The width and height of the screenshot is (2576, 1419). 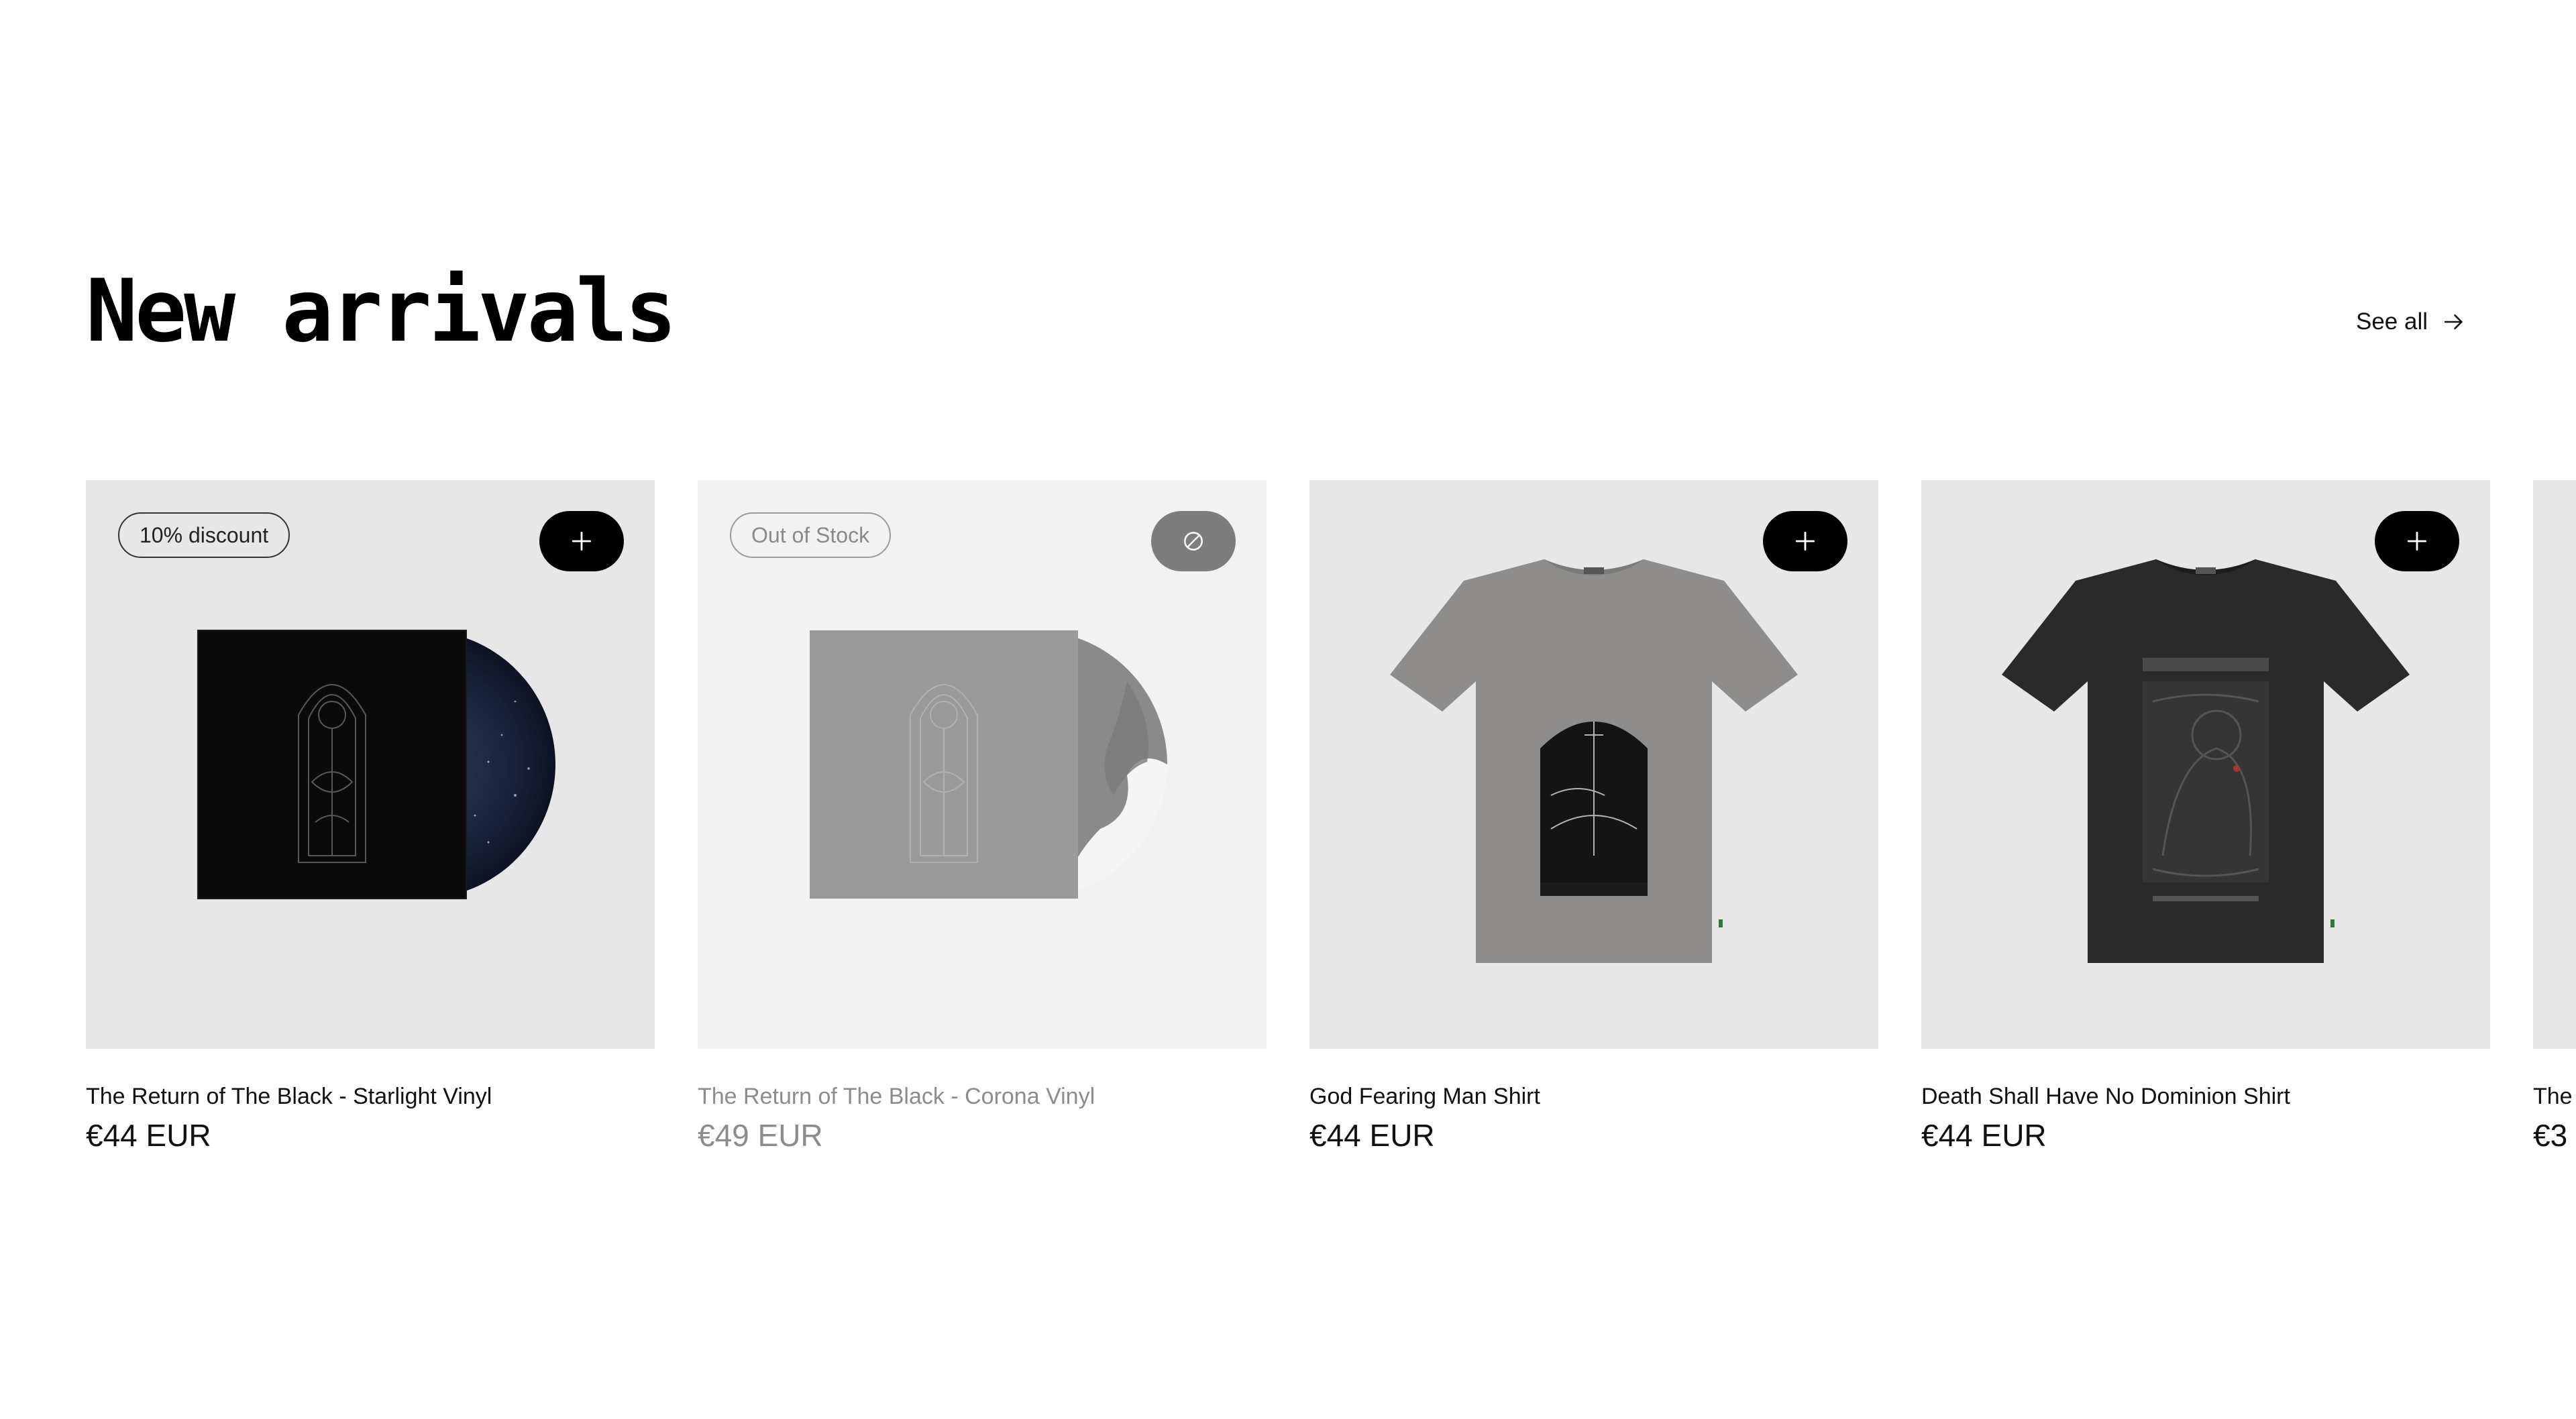 I want to click on product-name: The Return of The Black - Corona Vinyl, so click(x=896, y=1097).